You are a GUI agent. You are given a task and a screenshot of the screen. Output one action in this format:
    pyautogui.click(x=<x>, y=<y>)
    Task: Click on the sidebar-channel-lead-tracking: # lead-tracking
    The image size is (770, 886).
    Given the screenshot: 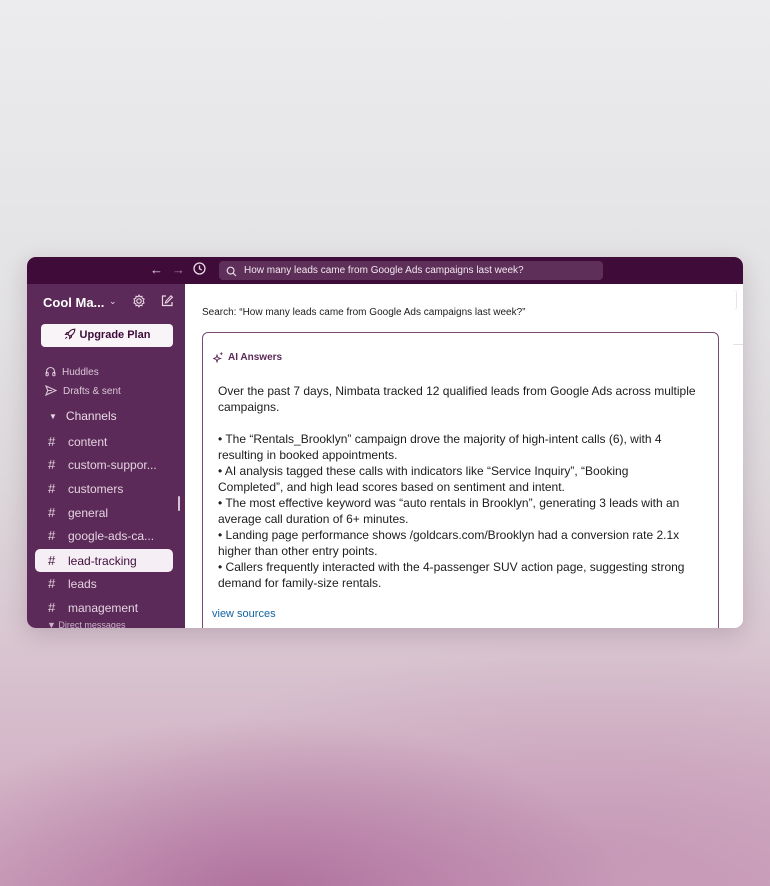 What is the action you would take?
    pyautogui.click(x=104, y=560)
    